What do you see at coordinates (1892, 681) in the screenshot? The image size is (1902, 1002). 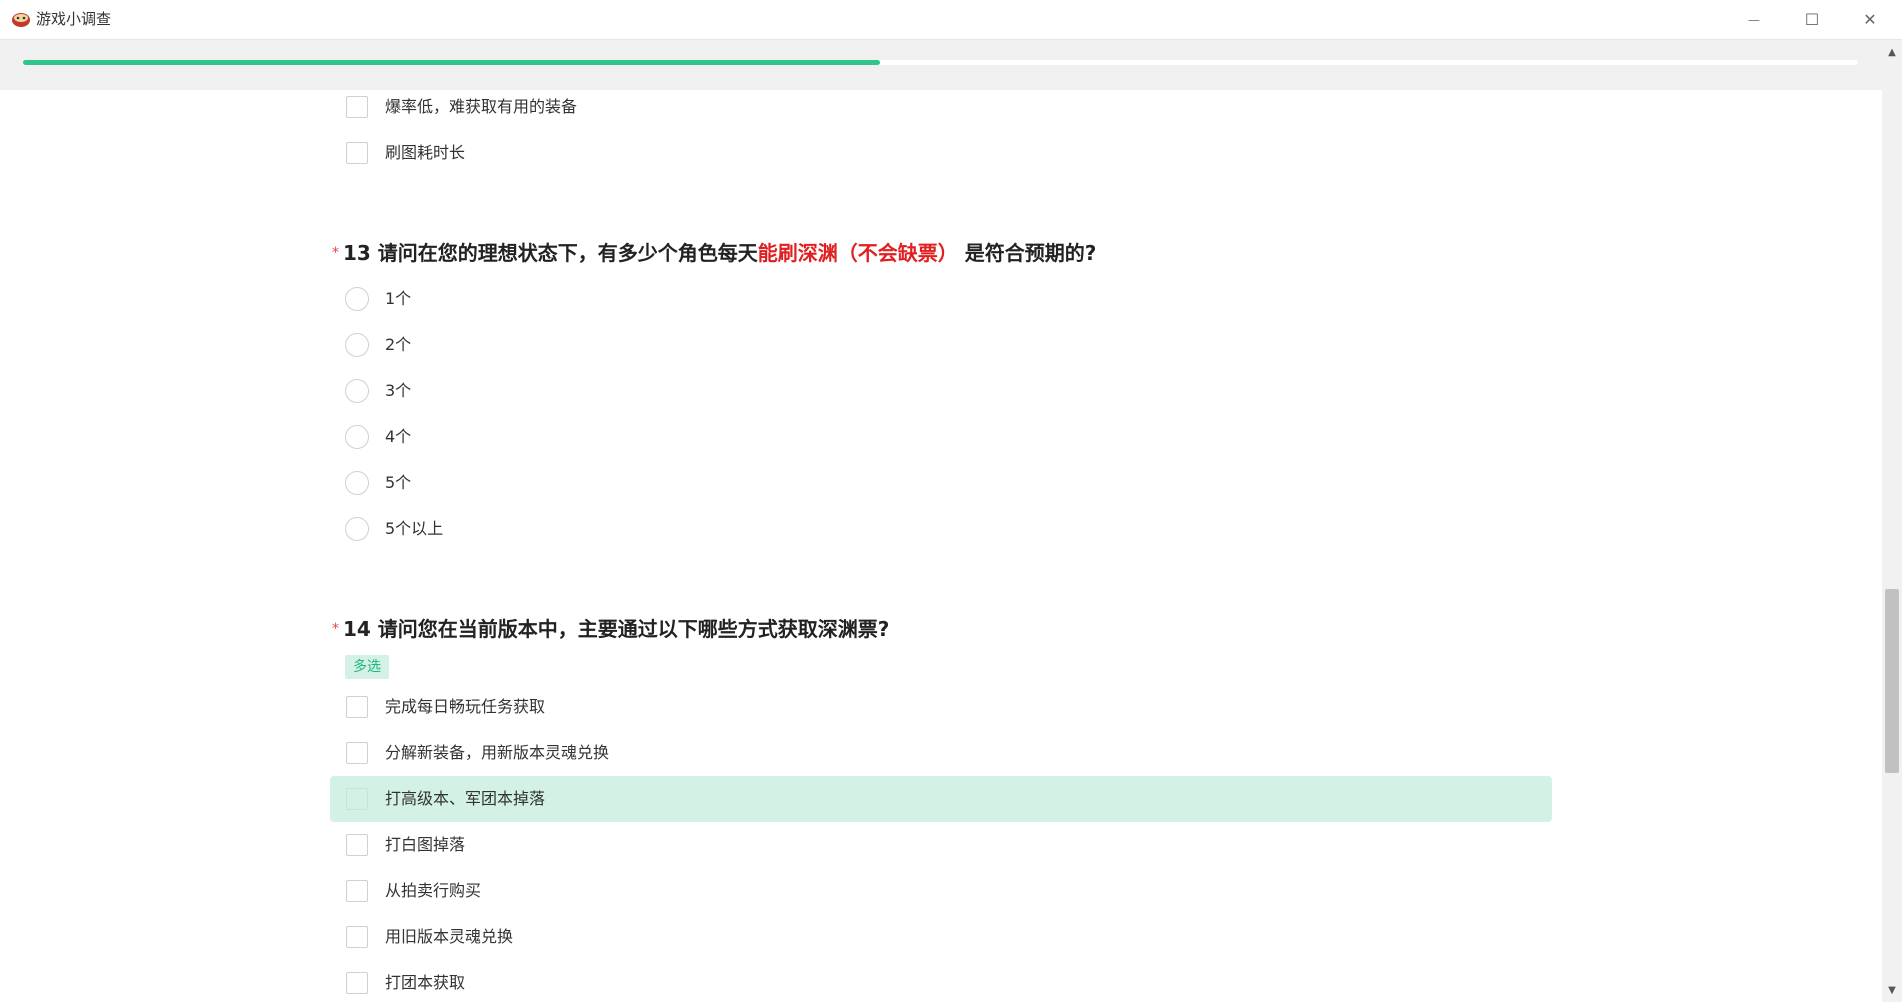 I see `scroll-thumb` at bounding box center [1892, 681].